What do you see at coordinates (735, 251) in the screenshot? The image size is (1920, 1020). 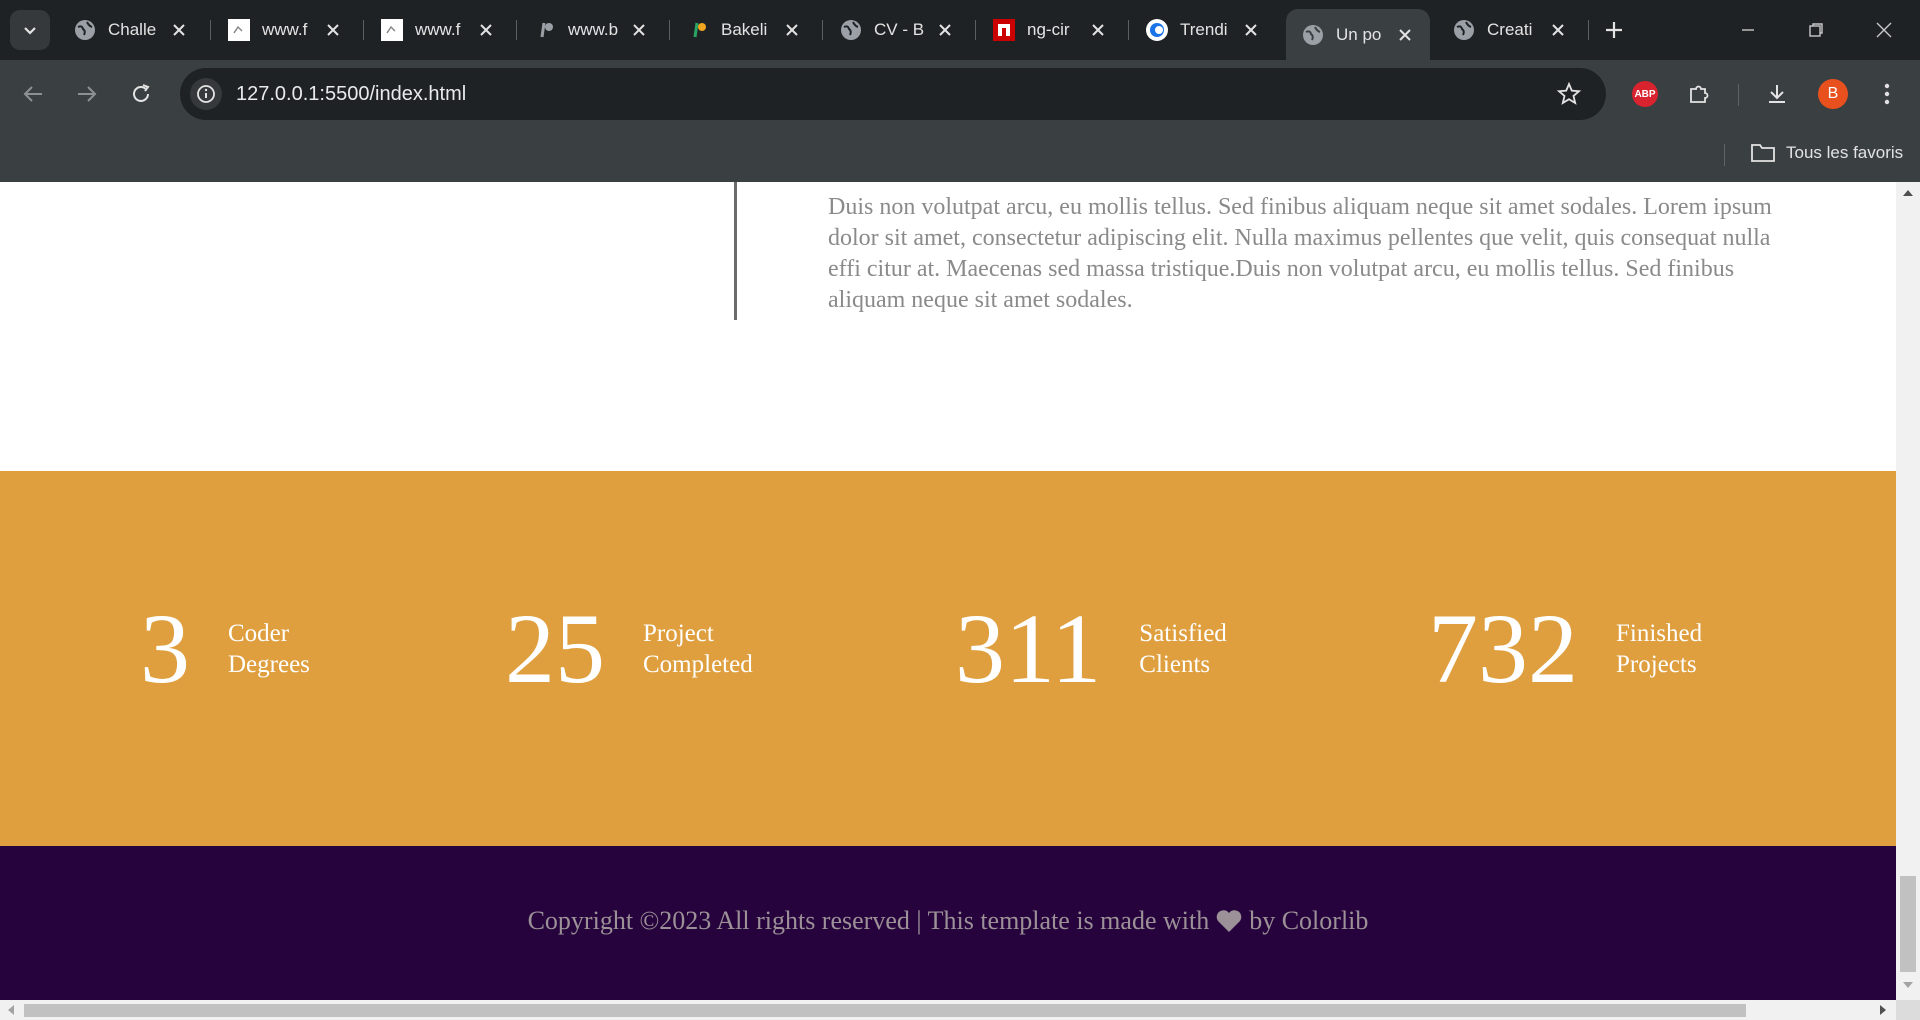 I see `about-vertical-divider` at bounding box center [735, 251].